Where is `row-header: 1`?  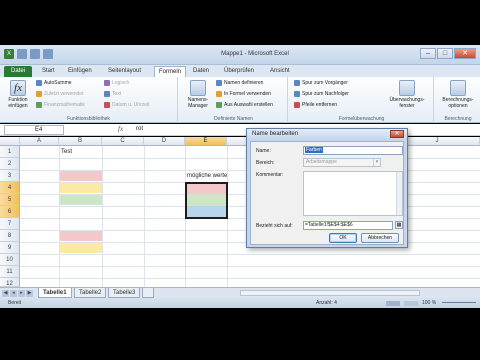 row-header: 1 is located at coordinates (10, 152).